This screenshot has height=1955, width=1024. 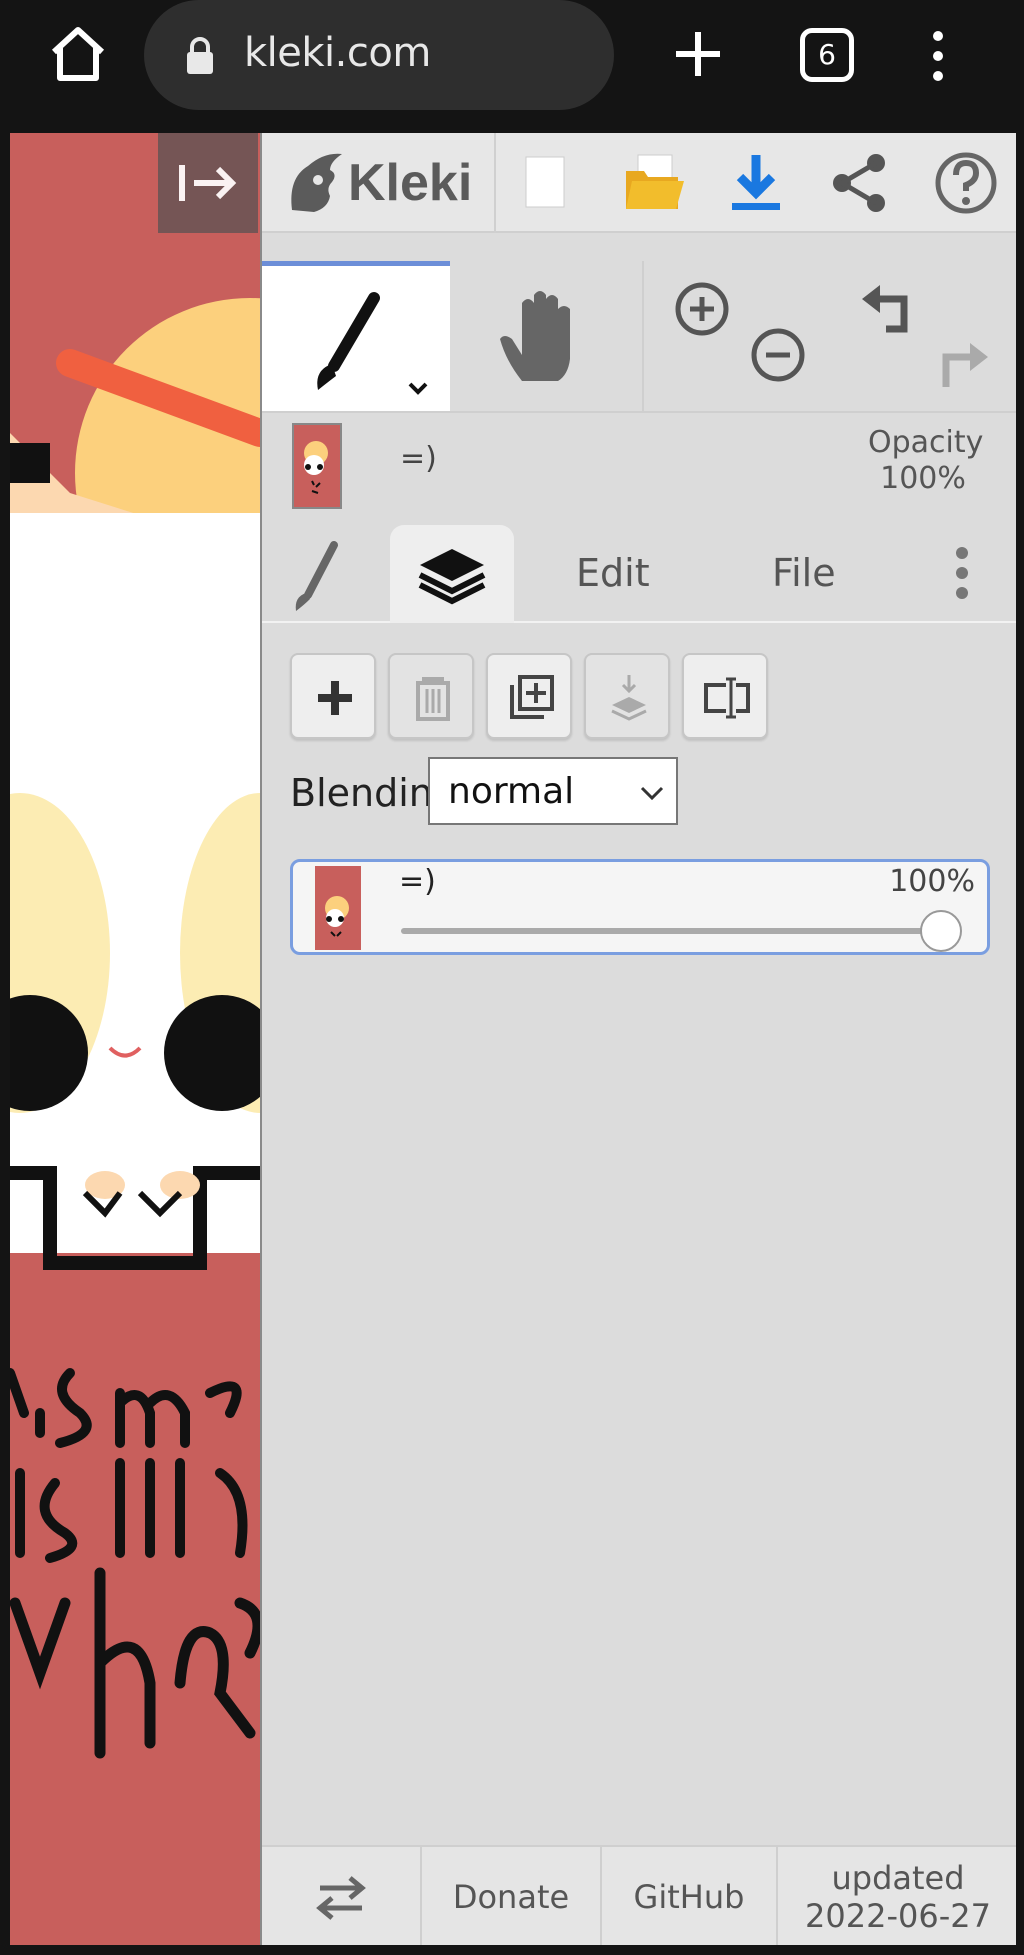 I want to click on rename-layer-button, so click(x=725, y=696).